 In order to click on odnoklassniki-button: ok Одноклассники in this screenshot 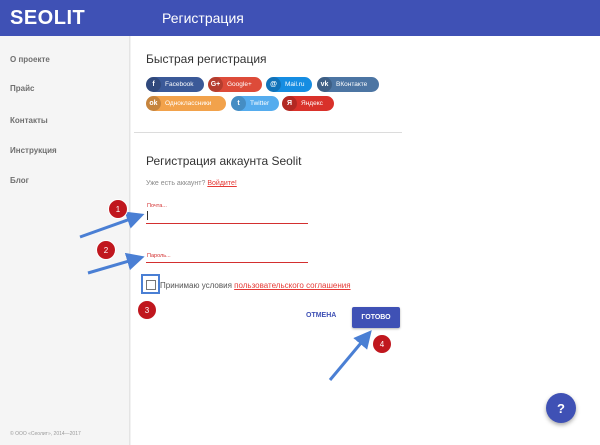, I will do `click(186, 103)`.